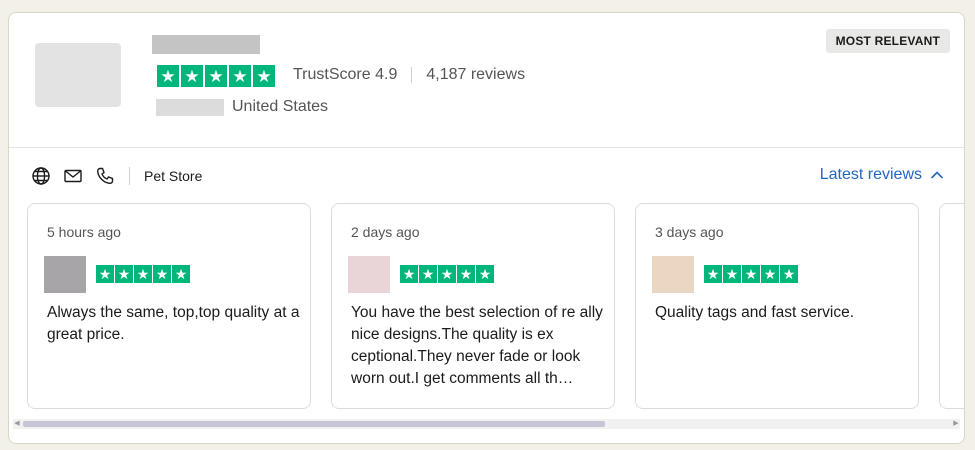 The height and width of the screenshot is (450, 975). Describe the element at coordinates (937, 175) in the screenshot. I see `chevron-up-icon` at that location.